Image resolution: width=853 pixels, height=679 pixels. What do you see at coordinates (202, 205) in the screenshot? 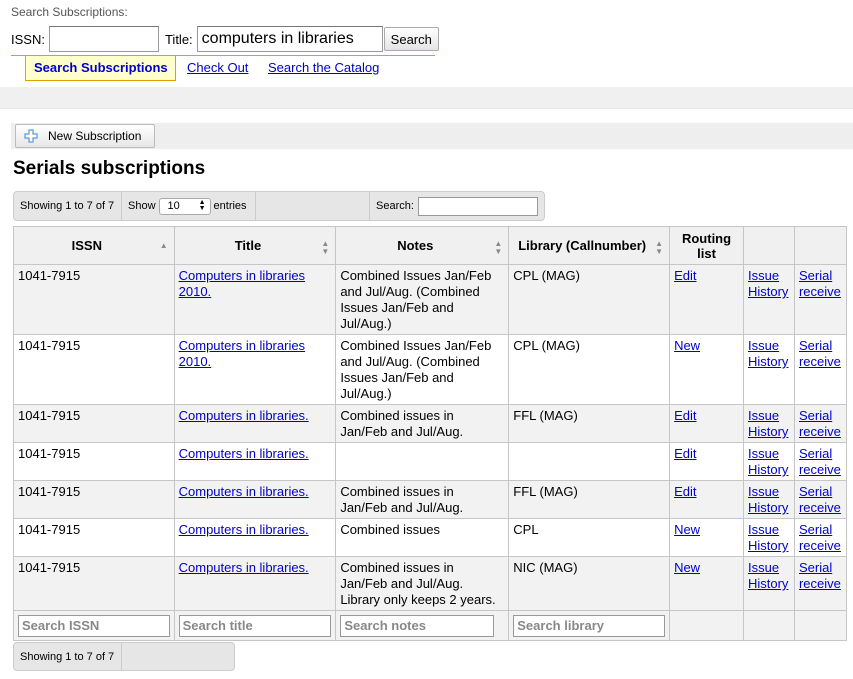
I see `select-arrows-icon: ▲ ▼` at bounding box center [202, 205].